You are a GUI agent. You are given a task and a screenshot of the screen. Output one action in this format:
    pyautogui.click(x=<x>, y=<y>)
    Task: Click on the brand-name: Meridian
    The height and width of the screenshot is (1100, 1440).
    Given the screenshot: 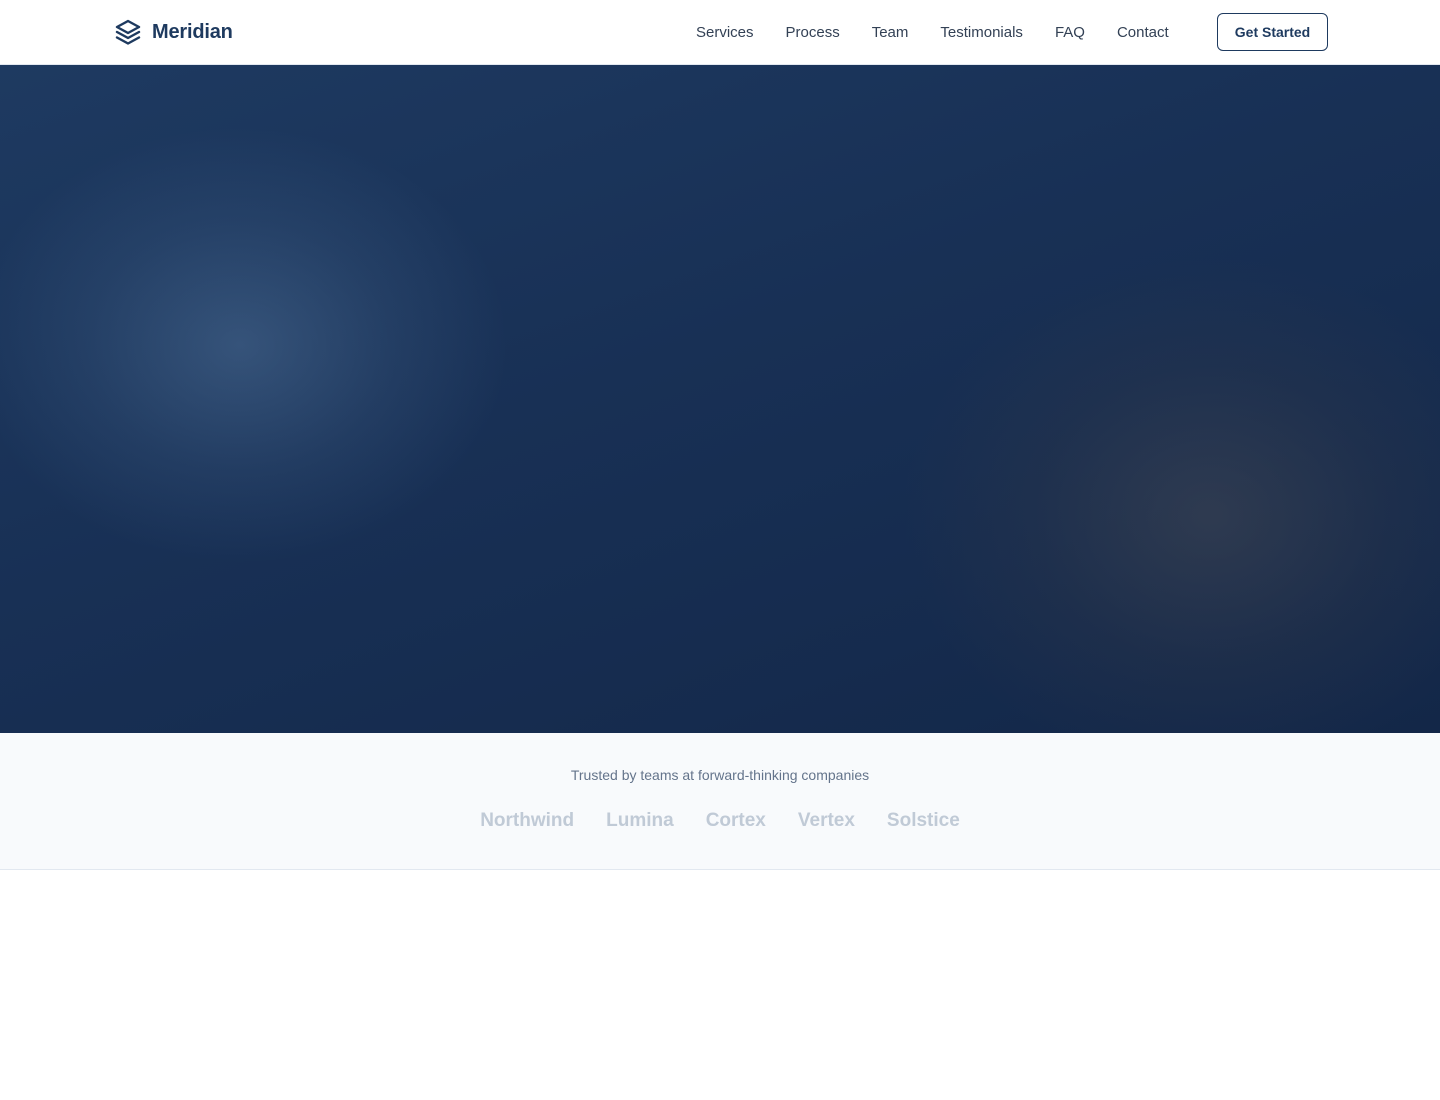 What is the action you would take?
    pyautogui.click(x=192, y=31)
    